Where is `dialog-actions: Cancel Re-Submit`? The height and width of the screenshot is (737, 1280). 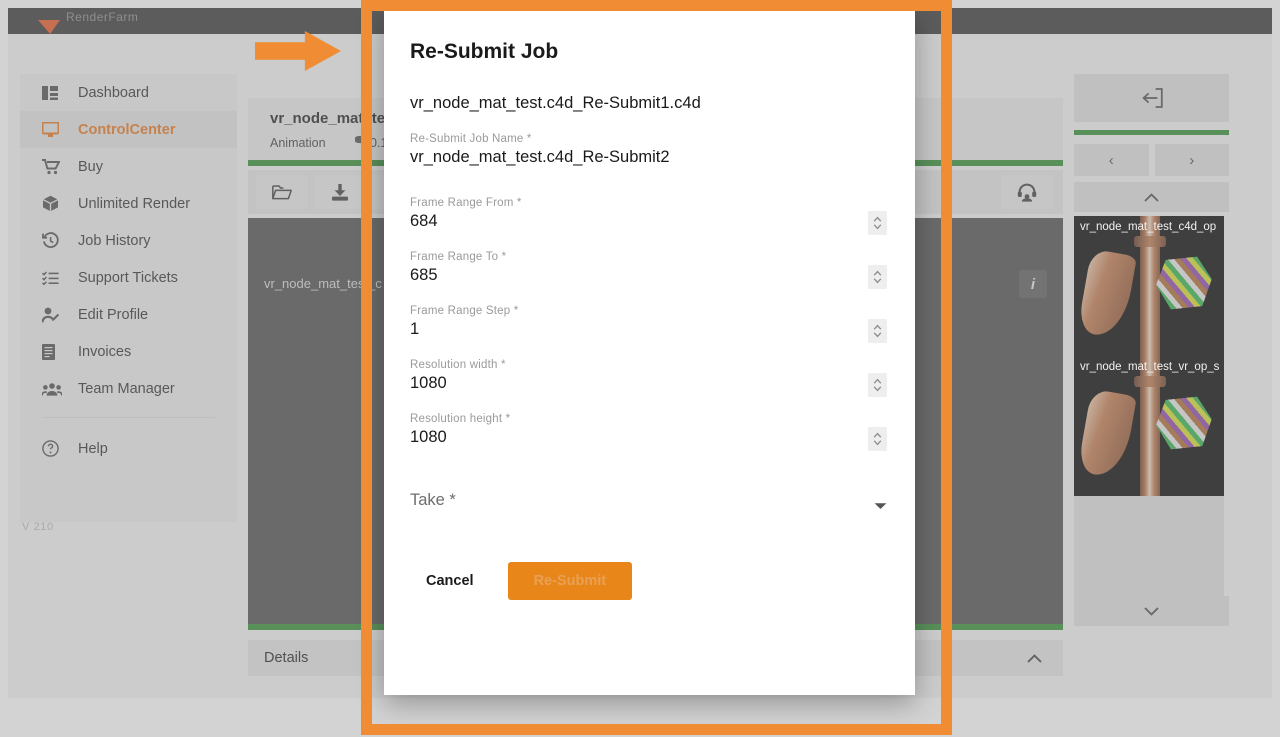 dialog-actions: Cancel Re-Submit is located at coordinates (649, 581).